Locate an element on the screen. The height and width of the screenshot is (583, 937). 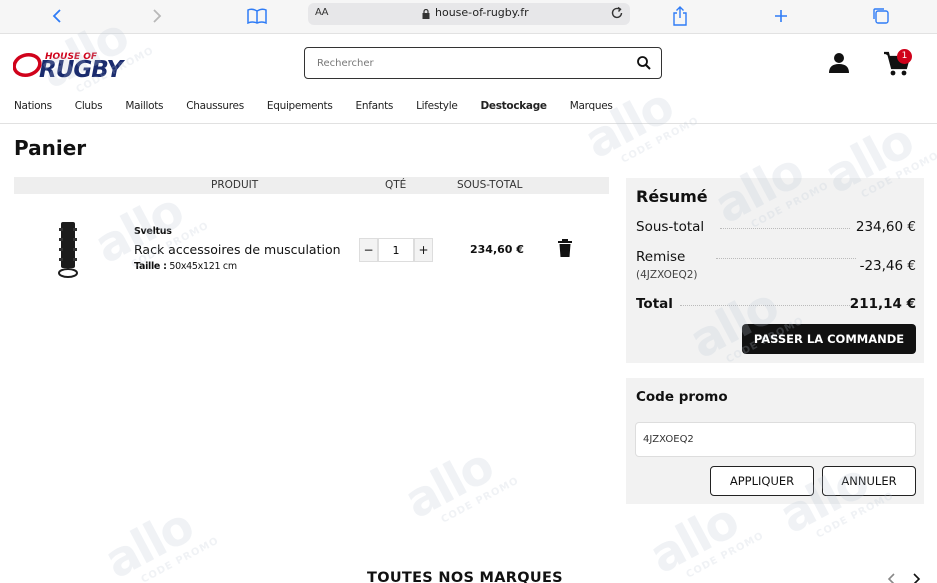
col-product: PRODUIT is located at coordinates (235, 185).